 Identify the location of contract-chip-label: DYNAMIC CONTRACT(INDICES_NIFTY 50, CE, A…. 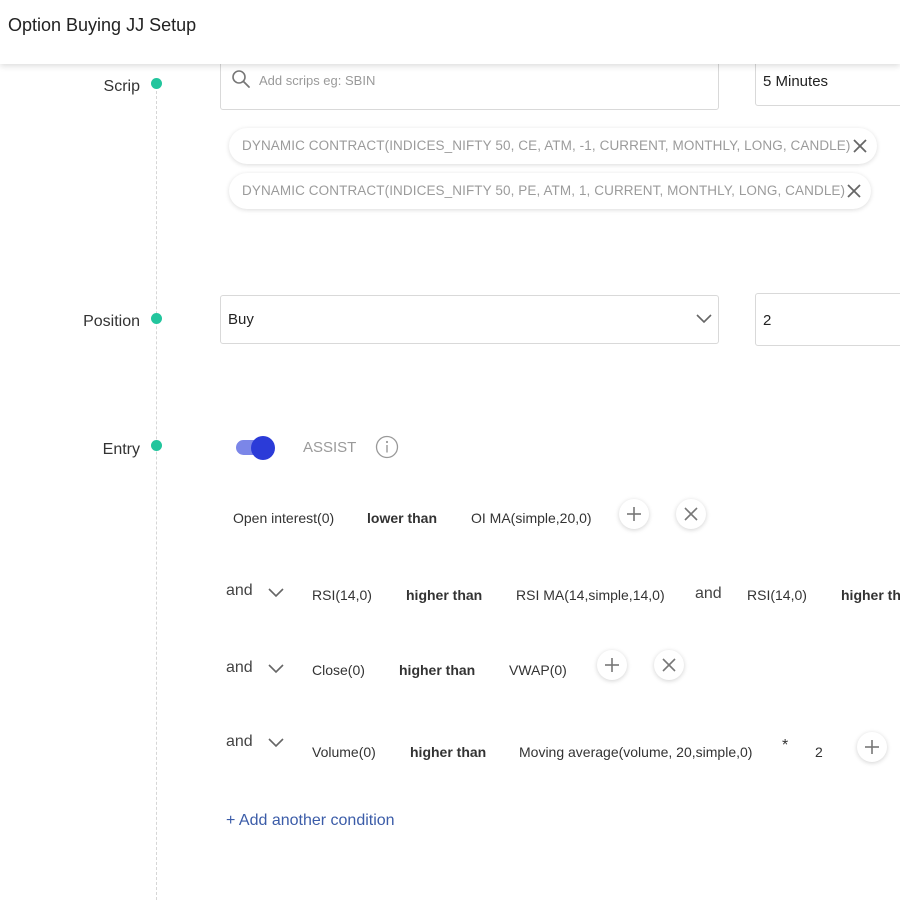
(546, 145).